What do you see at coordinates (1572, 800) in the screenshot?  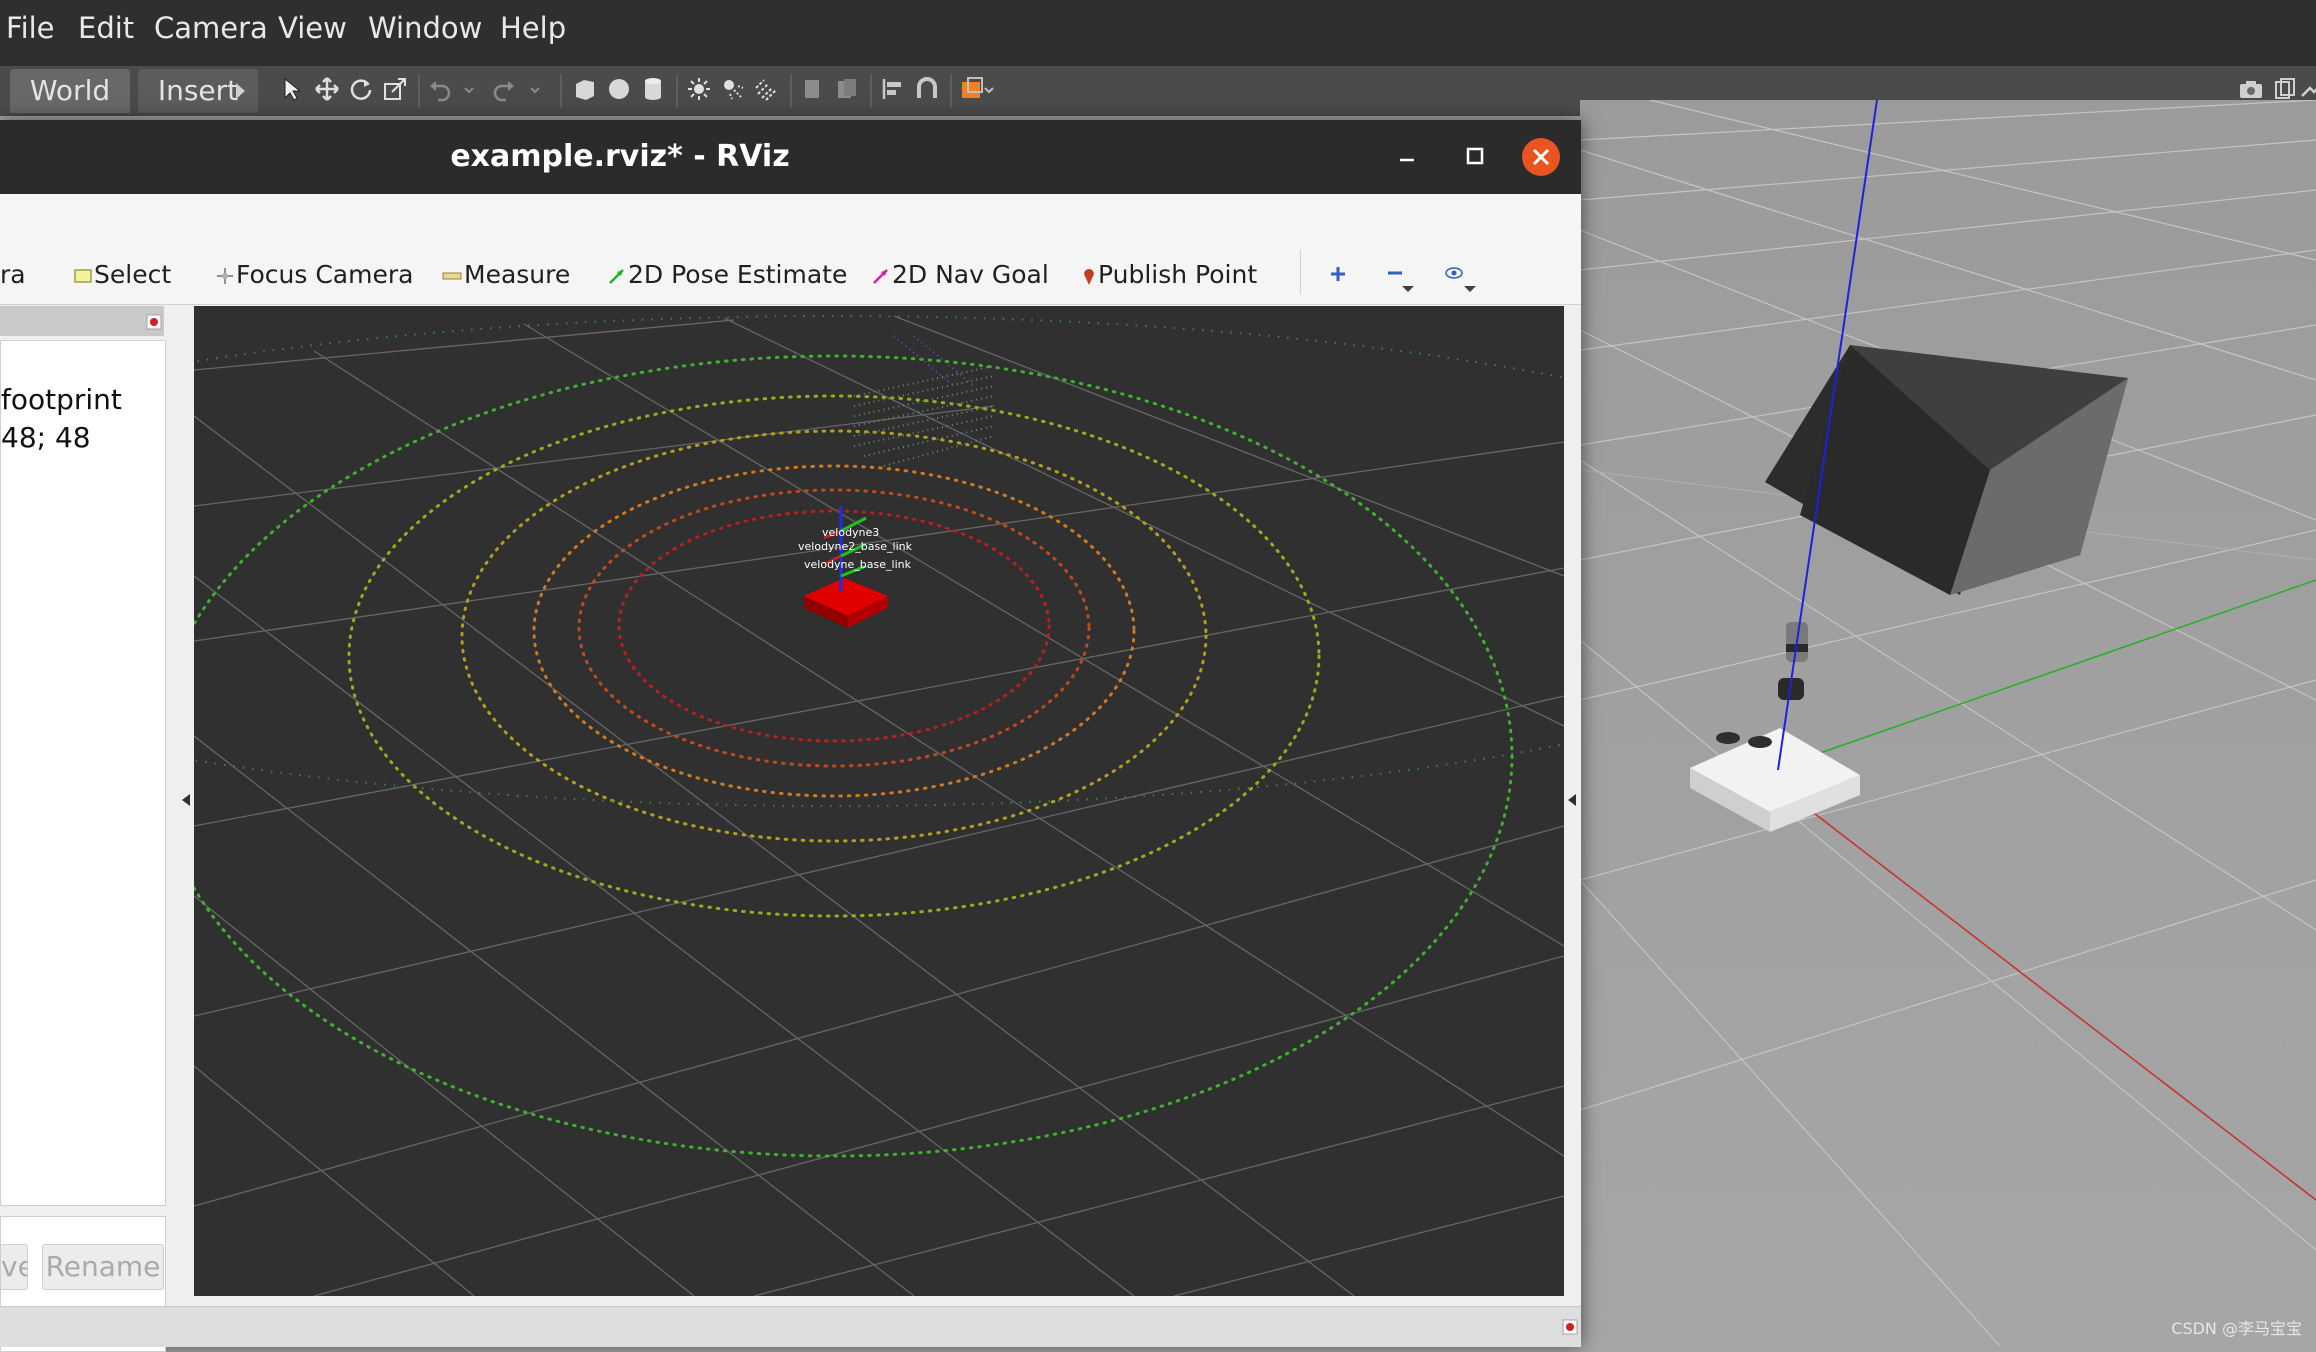 I see `collapse-right-panel-icon` at bounding box center [1572, 800].